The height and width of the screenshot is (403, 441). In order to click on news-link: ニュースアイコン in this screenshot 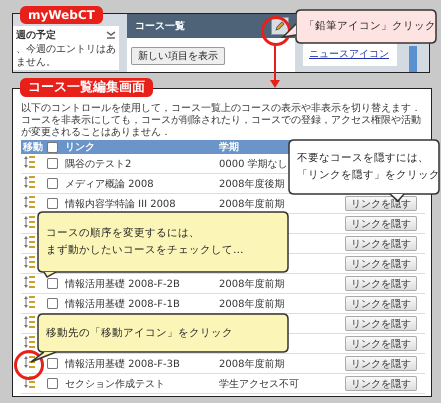, I will do `click(349, 54)`.